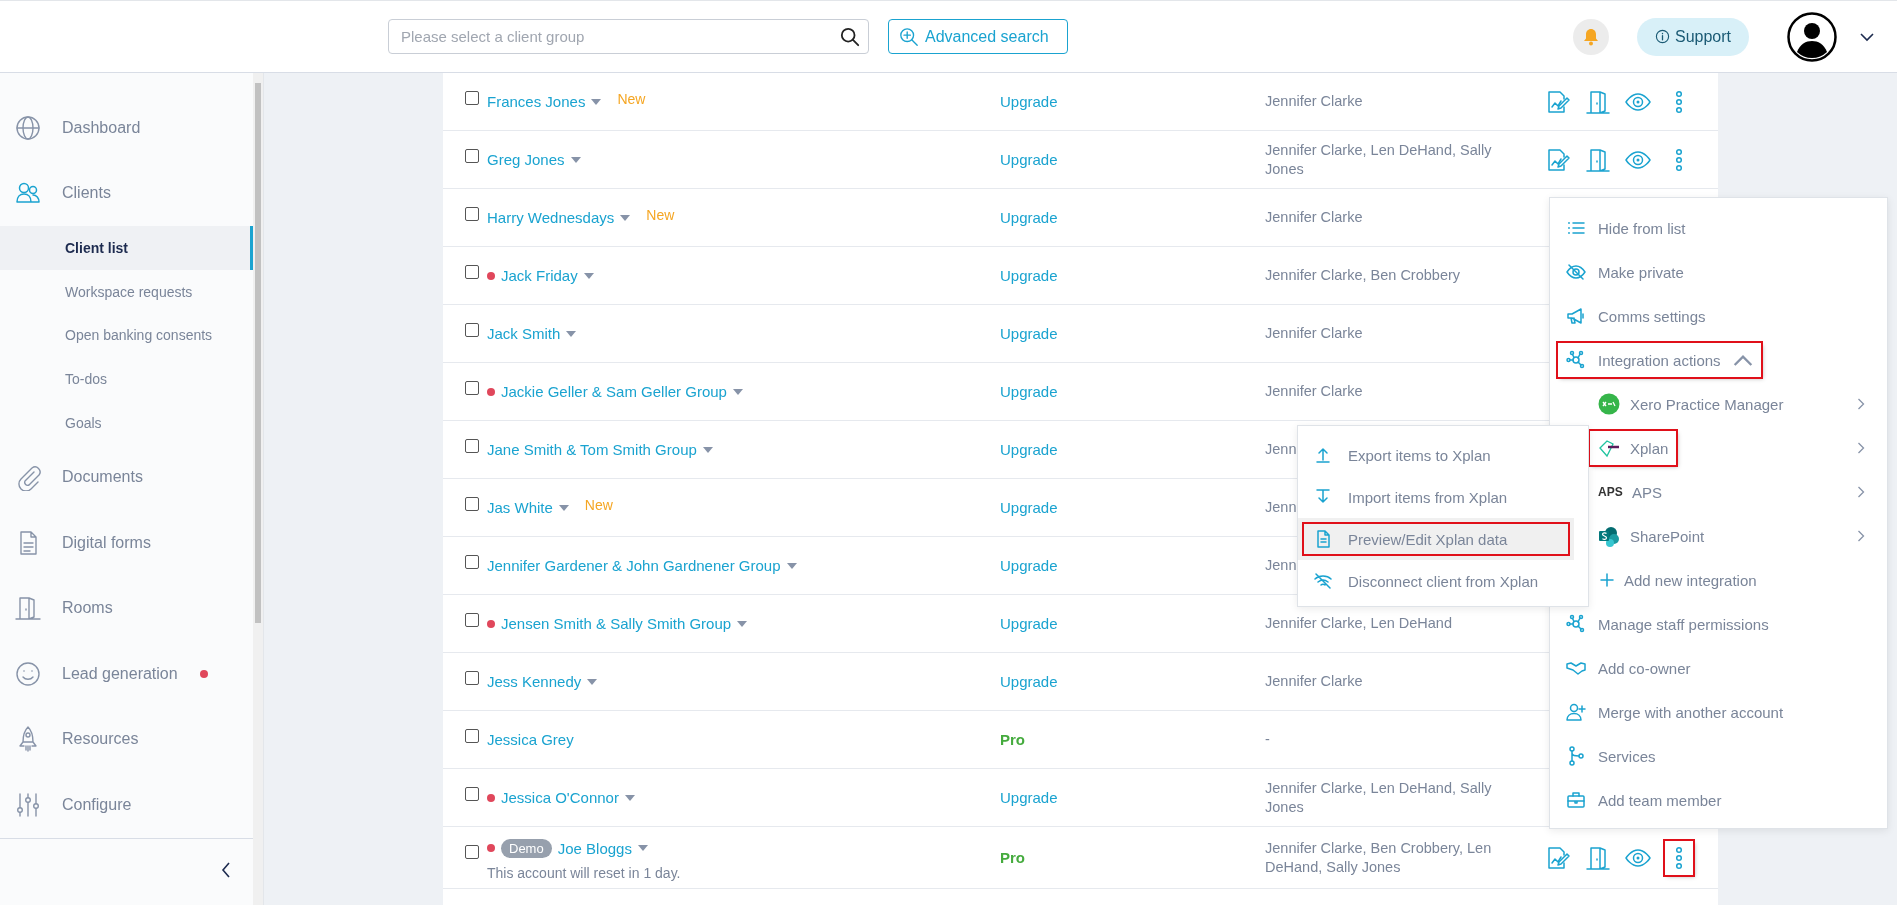  I want to click on client-name-link: Jackie Geller & Sam Geller Group, so click(614, 391).